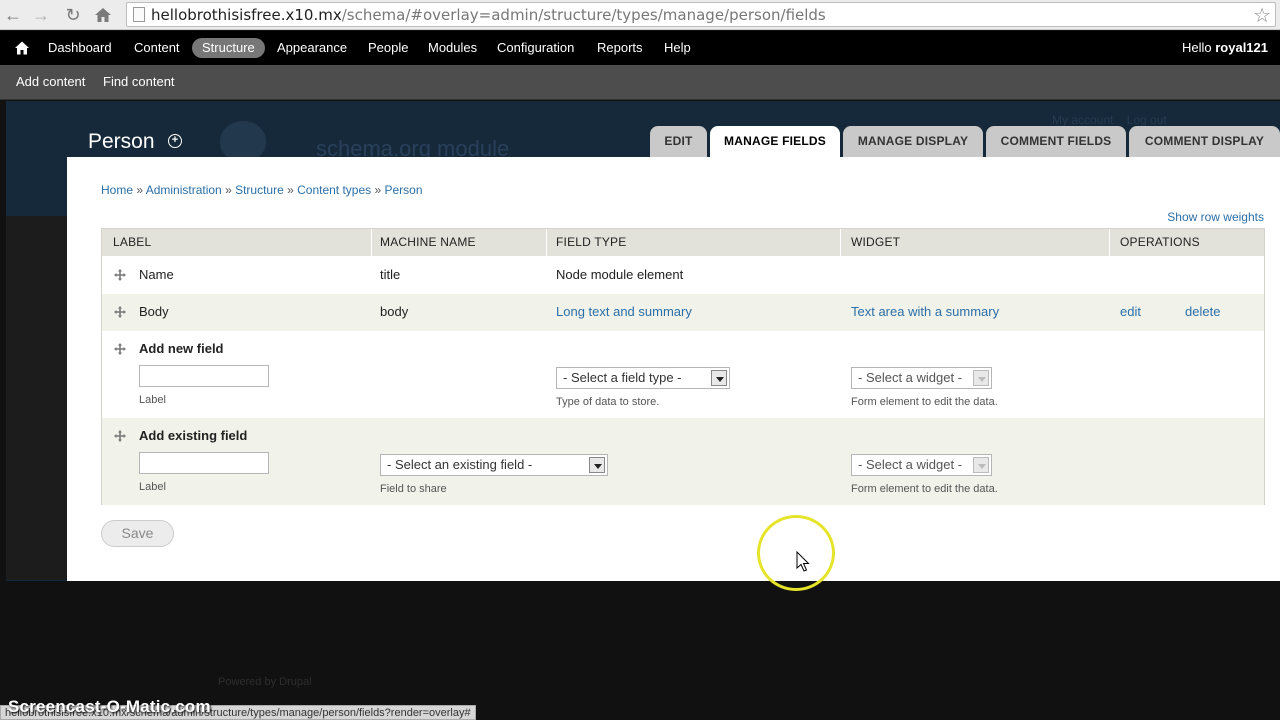 This screenshot has width=1280, height=720. Describe the element at coordinates (103, 15) in the screenshot. I see `home-page-icon` at that location.